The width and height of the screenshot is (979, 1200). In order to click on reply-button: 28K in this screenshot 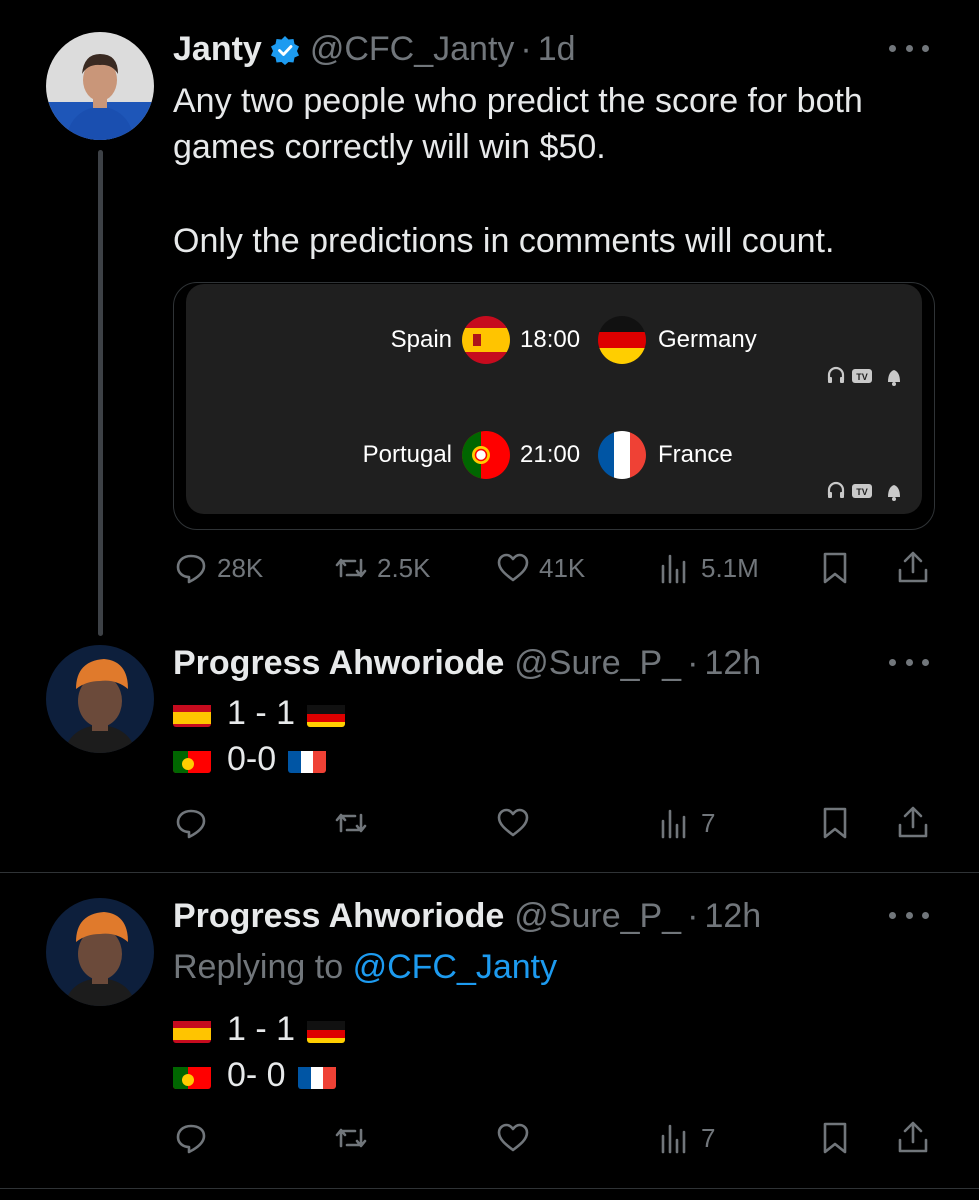, I will do `click(218, 568)`.